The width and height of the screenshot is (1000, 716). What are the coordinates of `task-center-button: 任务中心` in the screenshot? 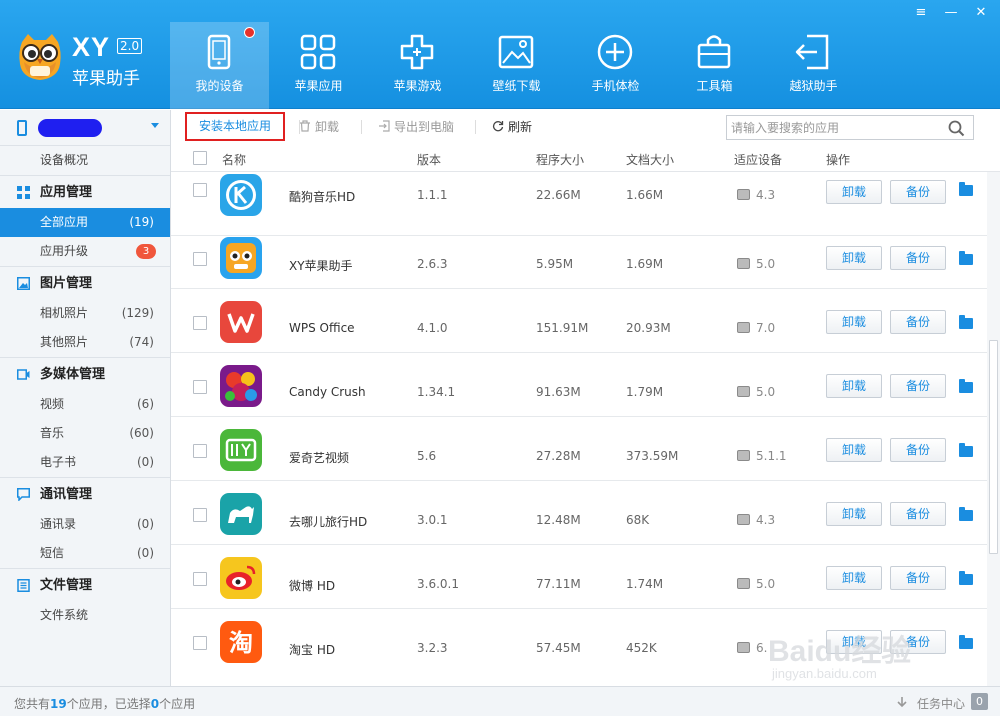 It's located at (941, 703).